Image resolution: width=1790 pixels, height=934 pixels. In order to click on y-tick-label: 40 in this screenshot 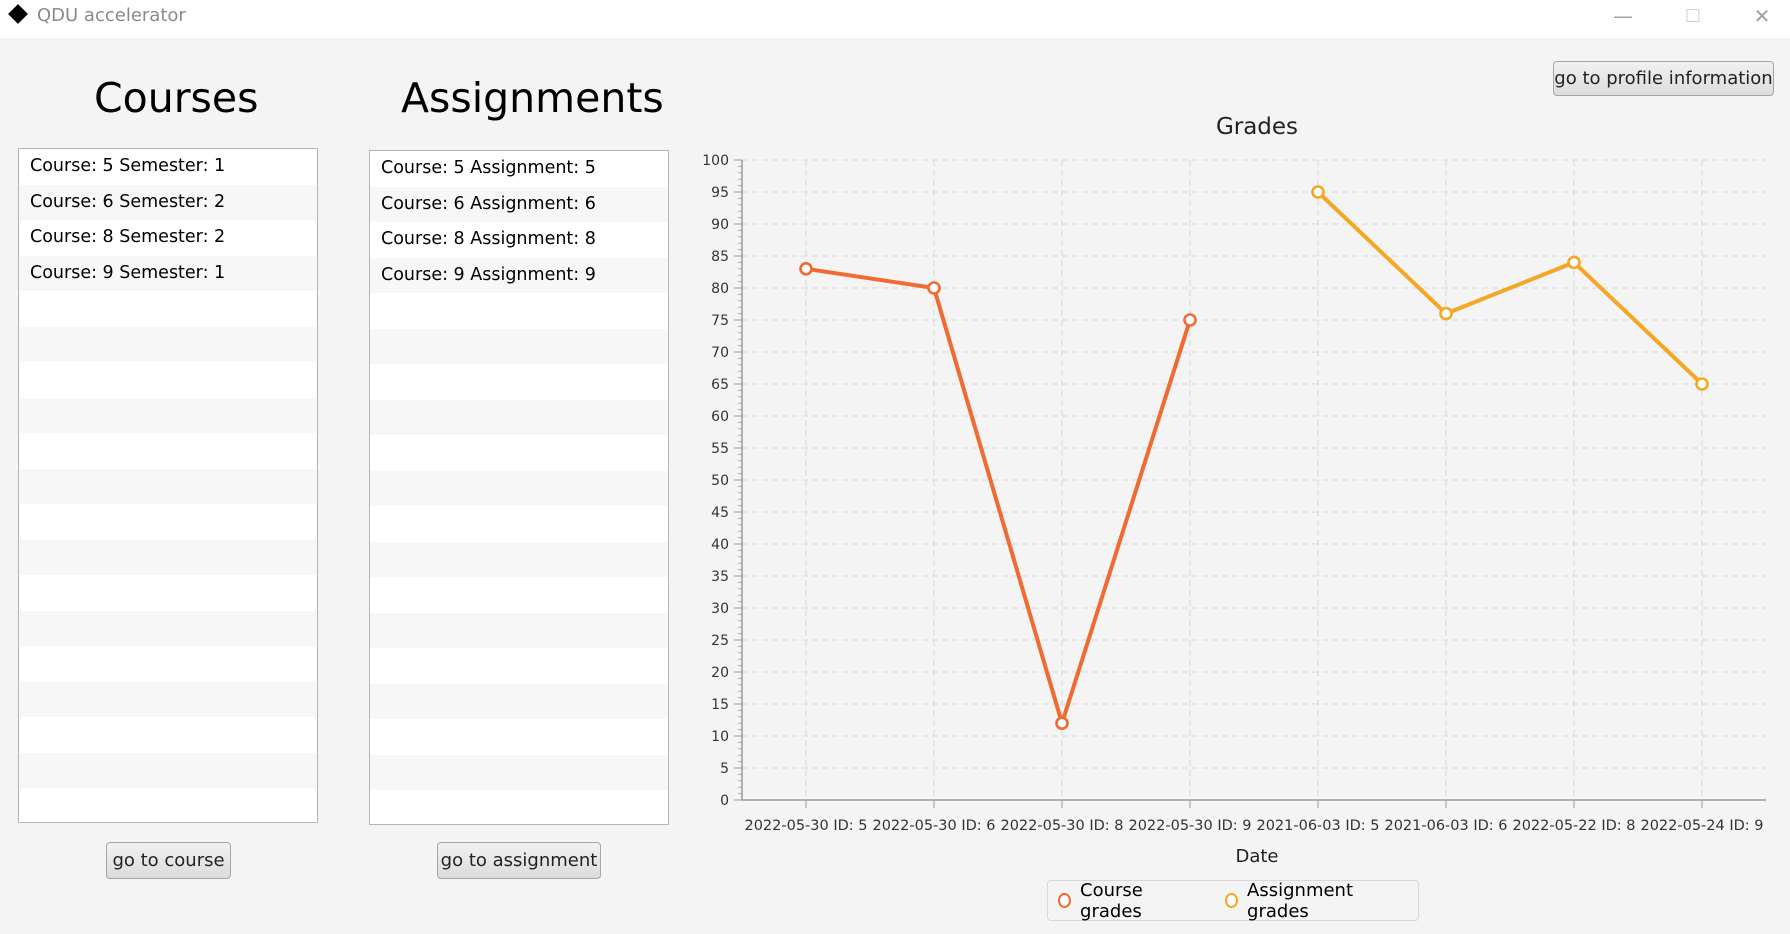, I will do `click(720, 545)`.